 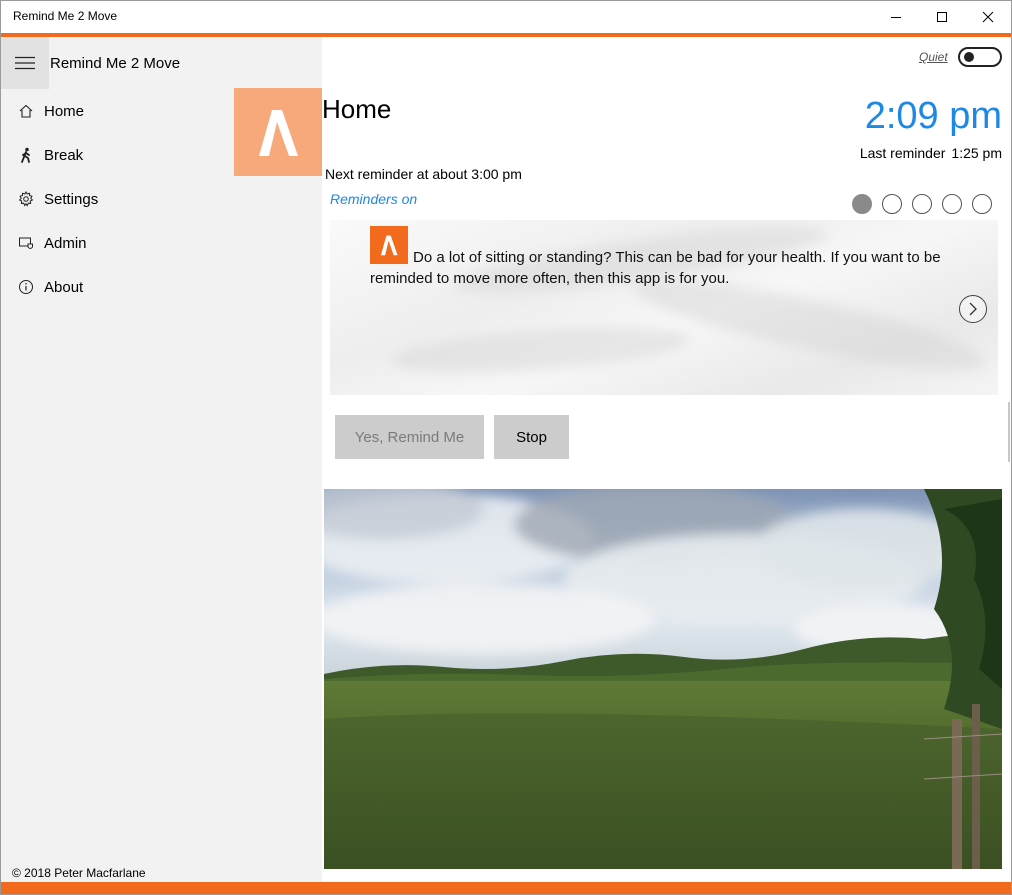 I want to click on quiet-label: Quiet, so click(x=933, y=57).